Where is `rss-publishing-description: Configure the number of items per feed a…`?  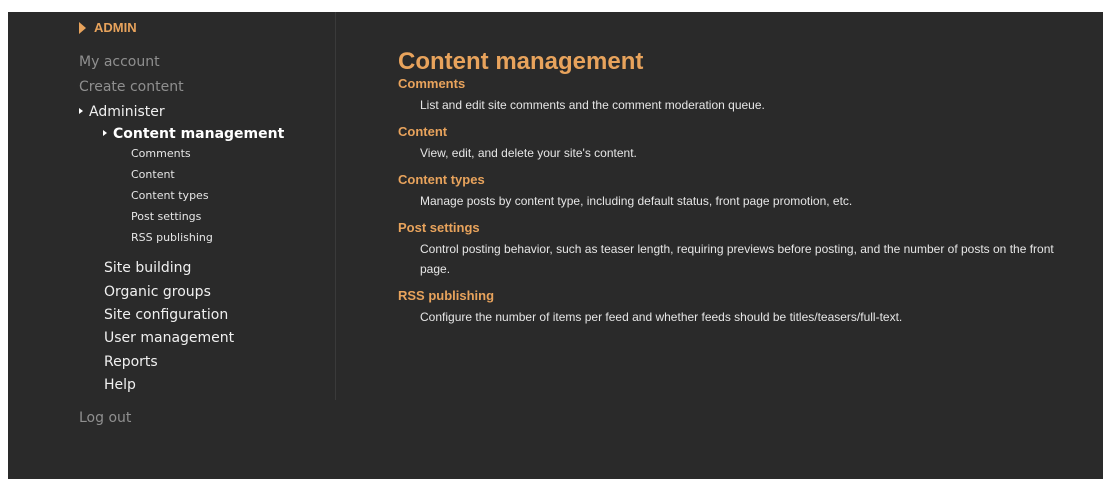
rss-publishing-description: Configure the number of items per feed a… is located at coordinates (661, 317).